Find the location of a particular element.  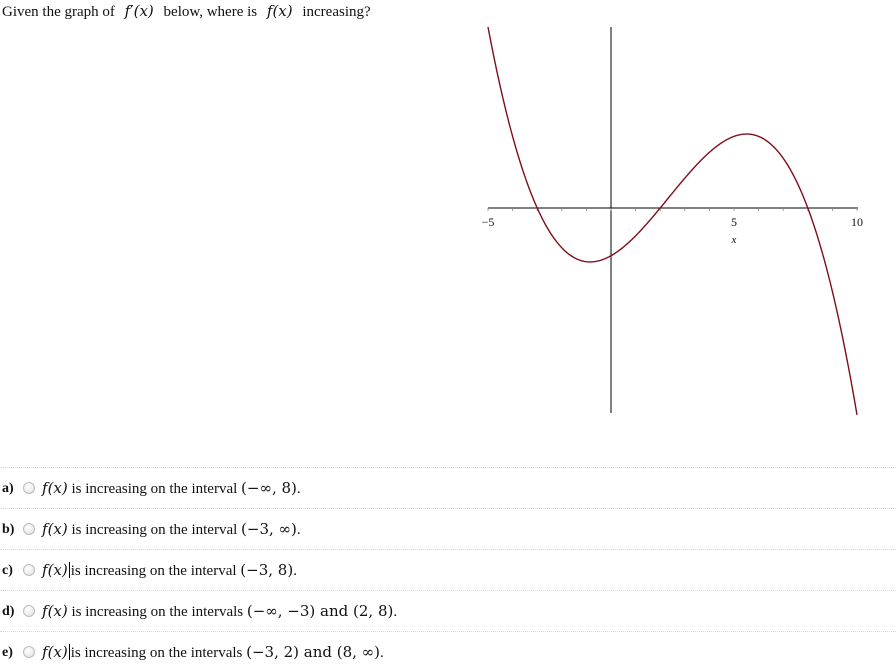

x-tick-label: −5 is located at coordinates (488, 222).